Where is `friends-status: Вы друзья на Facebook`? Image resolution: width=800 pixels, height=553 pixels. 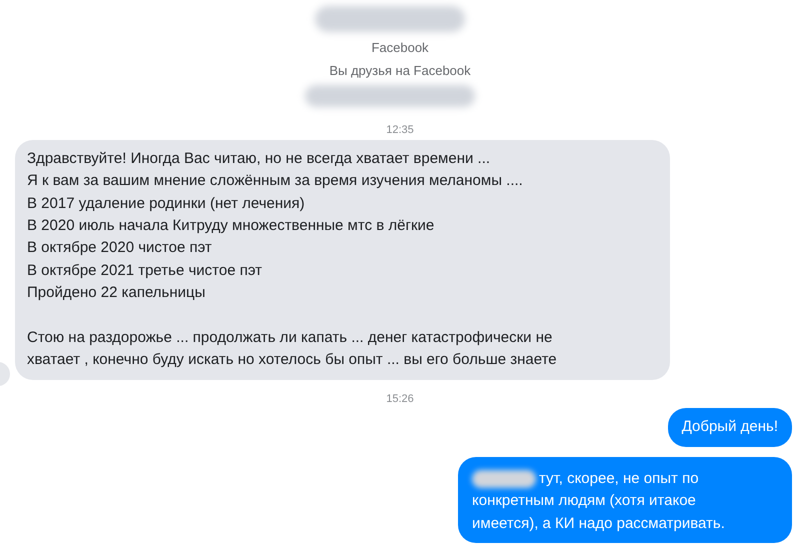 friends-status: Вы друзья на Facebook is located at coordinates (400, 71).